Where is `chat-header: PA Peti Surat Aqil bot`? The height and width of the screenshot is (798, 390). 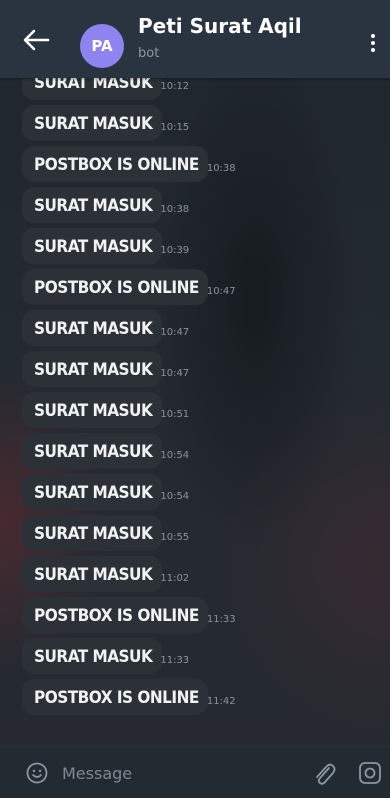 chat-header: PA Peti Surat Aqil bot is located at coordinates (195, 39).